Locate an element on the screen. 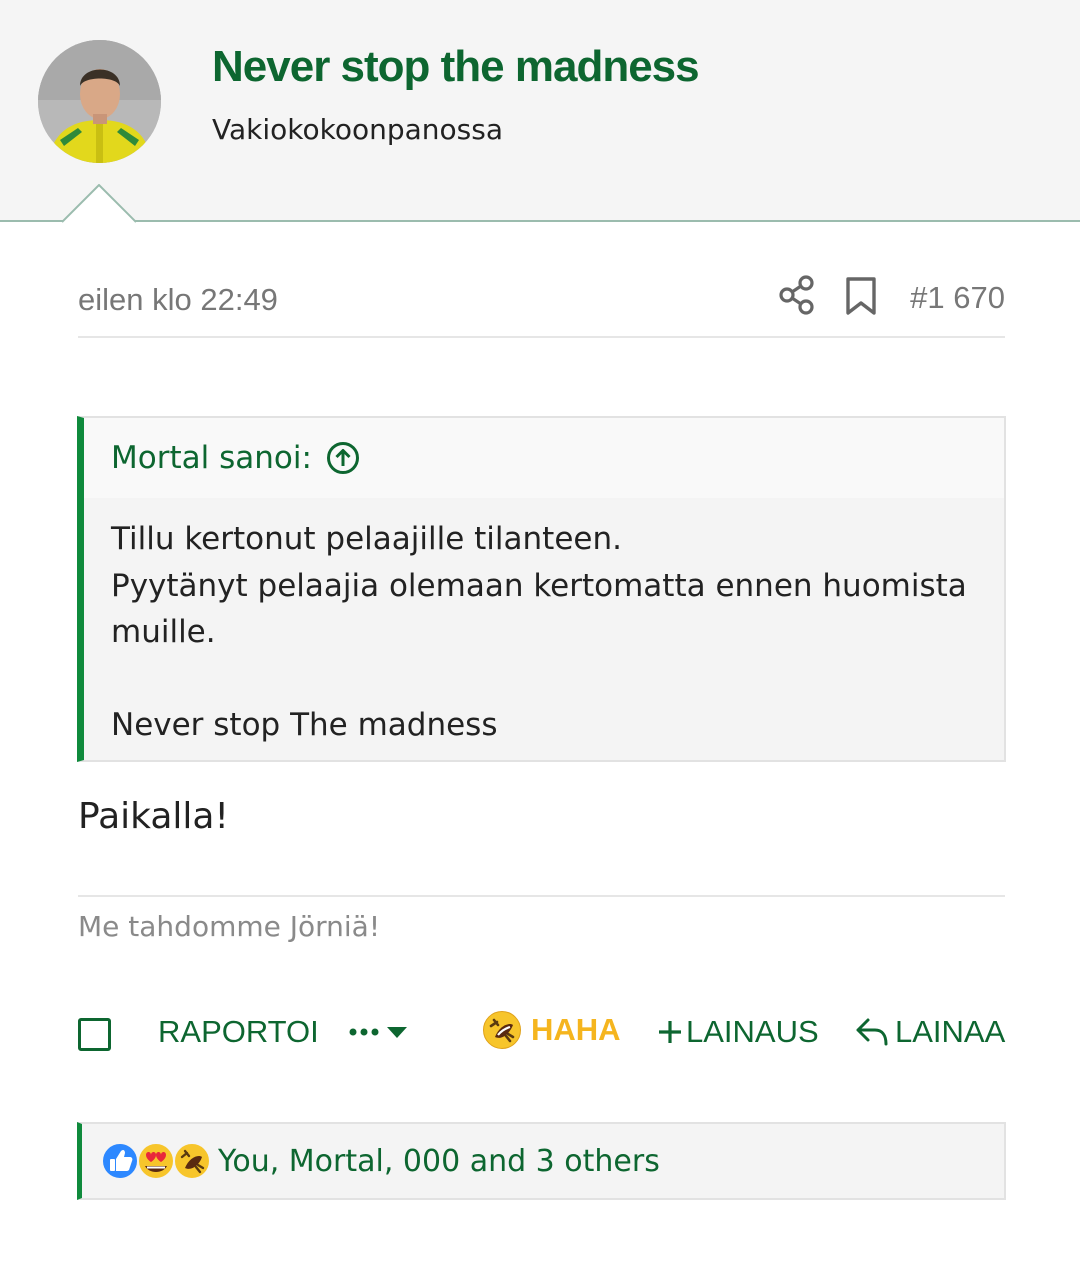 The width and height of the screenshot is (1080, 1277). plus-icon is located at coordinates (670, 1032).